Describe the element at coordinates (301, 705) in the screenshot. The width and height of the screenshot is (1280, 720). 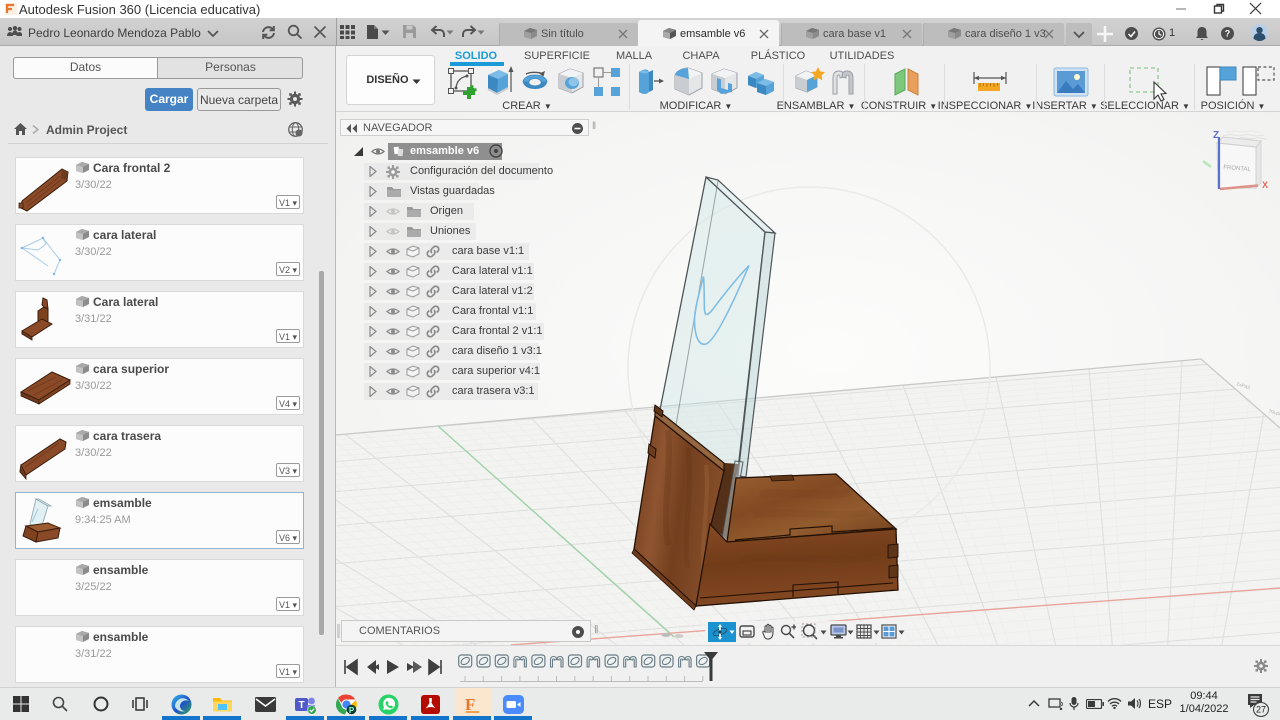
I see `svg-text: T` at that location.